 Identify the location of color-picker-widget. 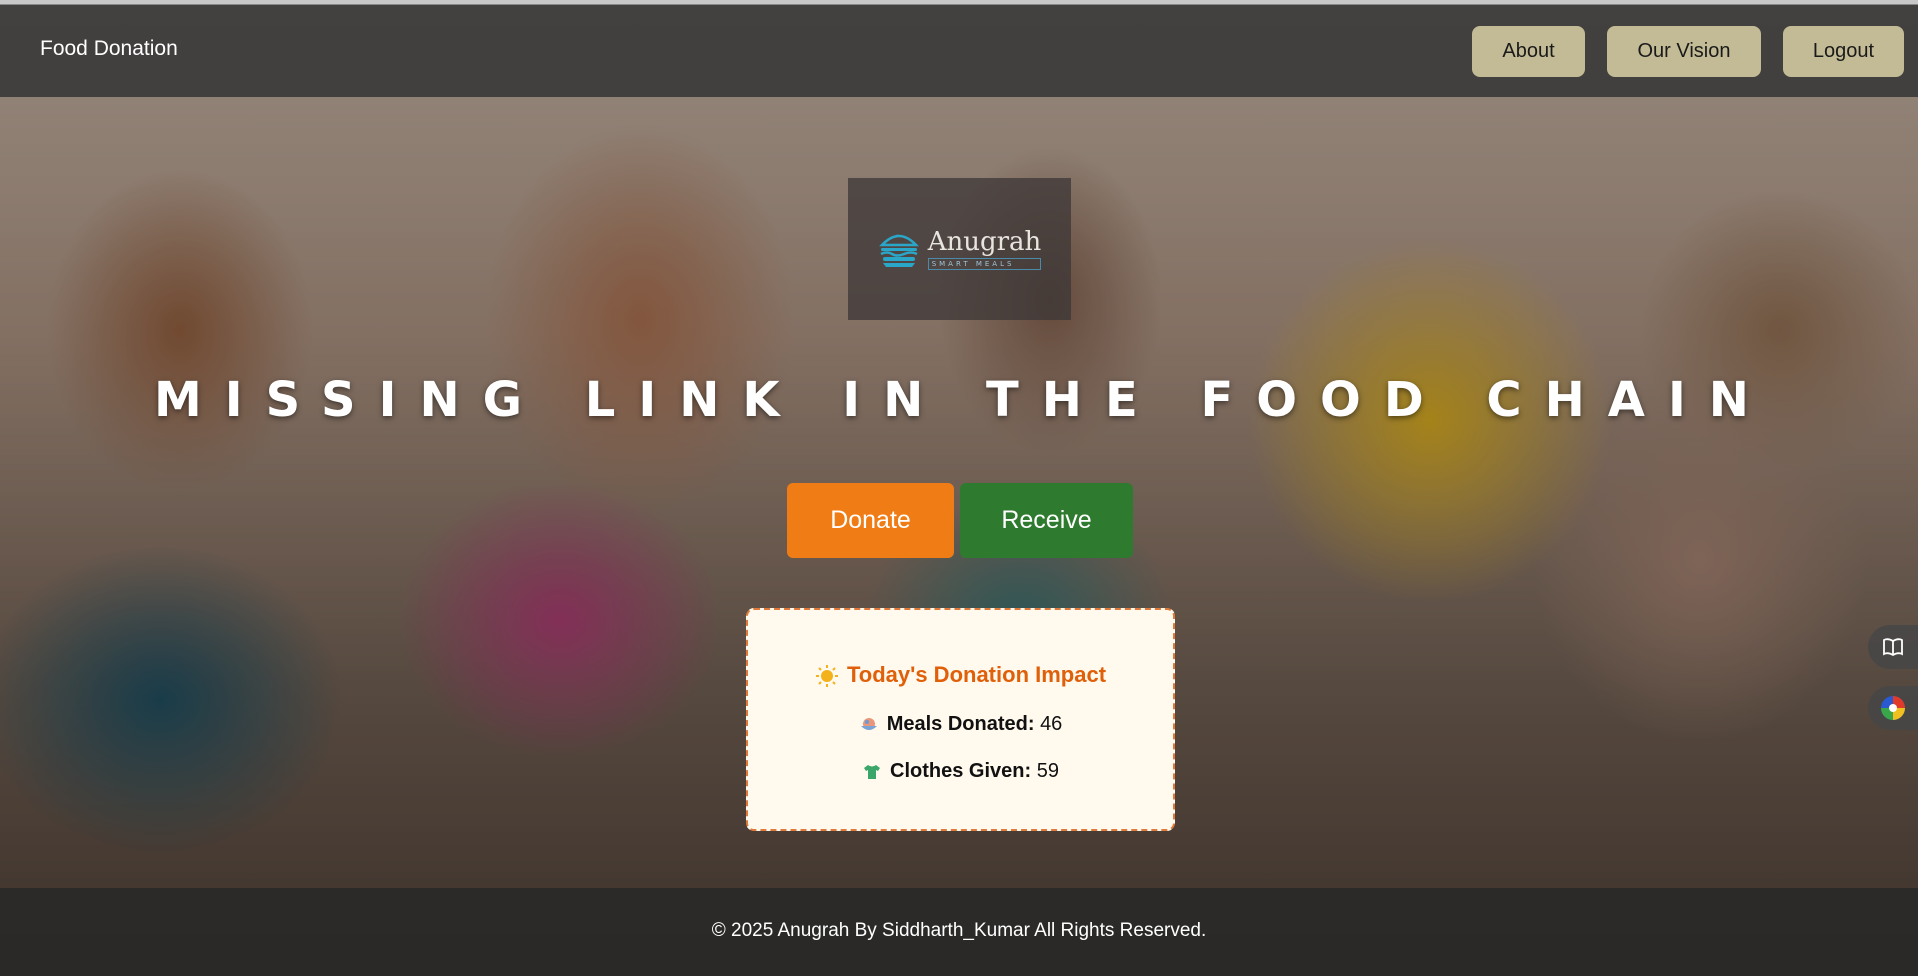
(1893, 708).